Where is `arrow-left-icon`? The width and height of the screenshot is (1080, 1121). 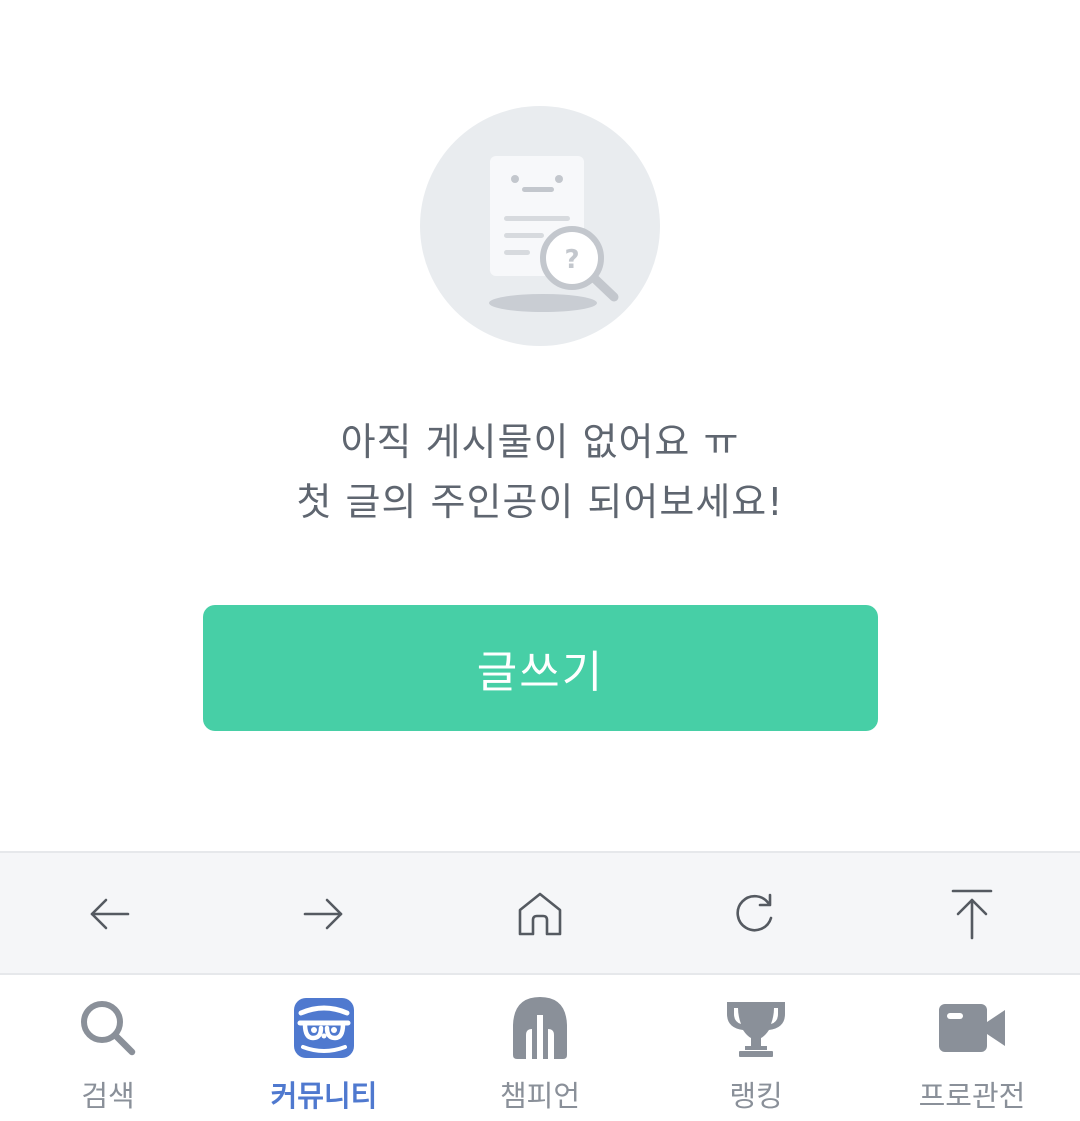 arrow-left-icon is located at coordinates (110, 914).